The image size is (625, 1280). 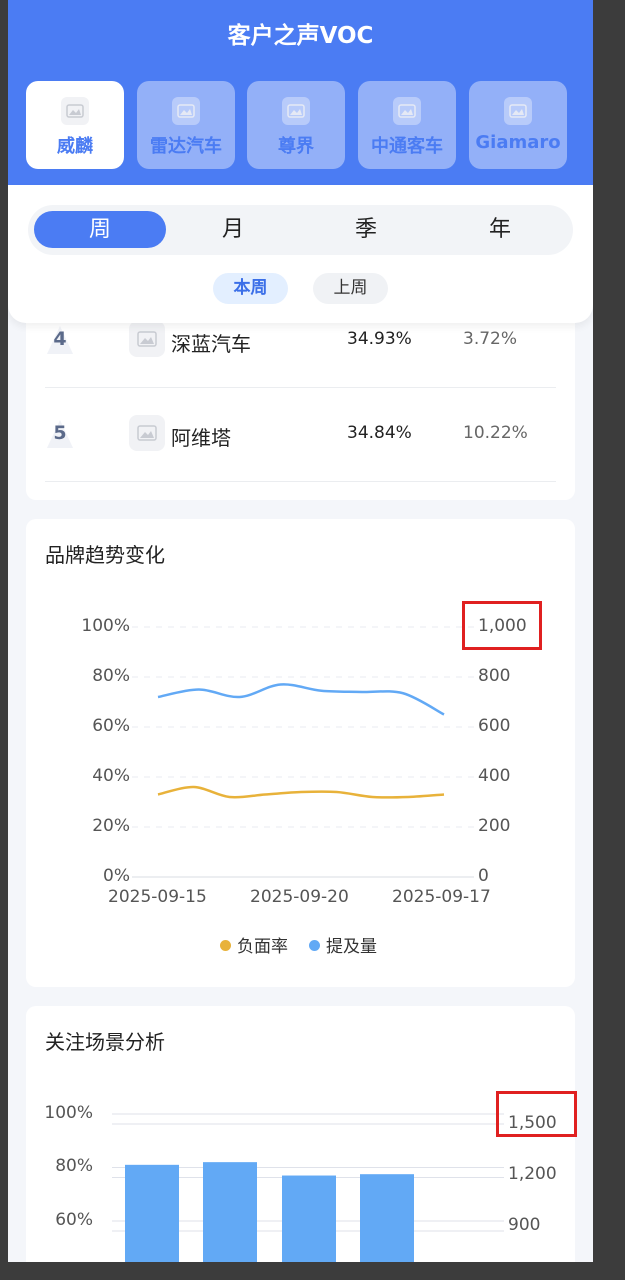 What do you see at coordinates (75, 146) in the screenshot?
I see `brand-tab-label: 威麟` at bounding box center [75, 146].